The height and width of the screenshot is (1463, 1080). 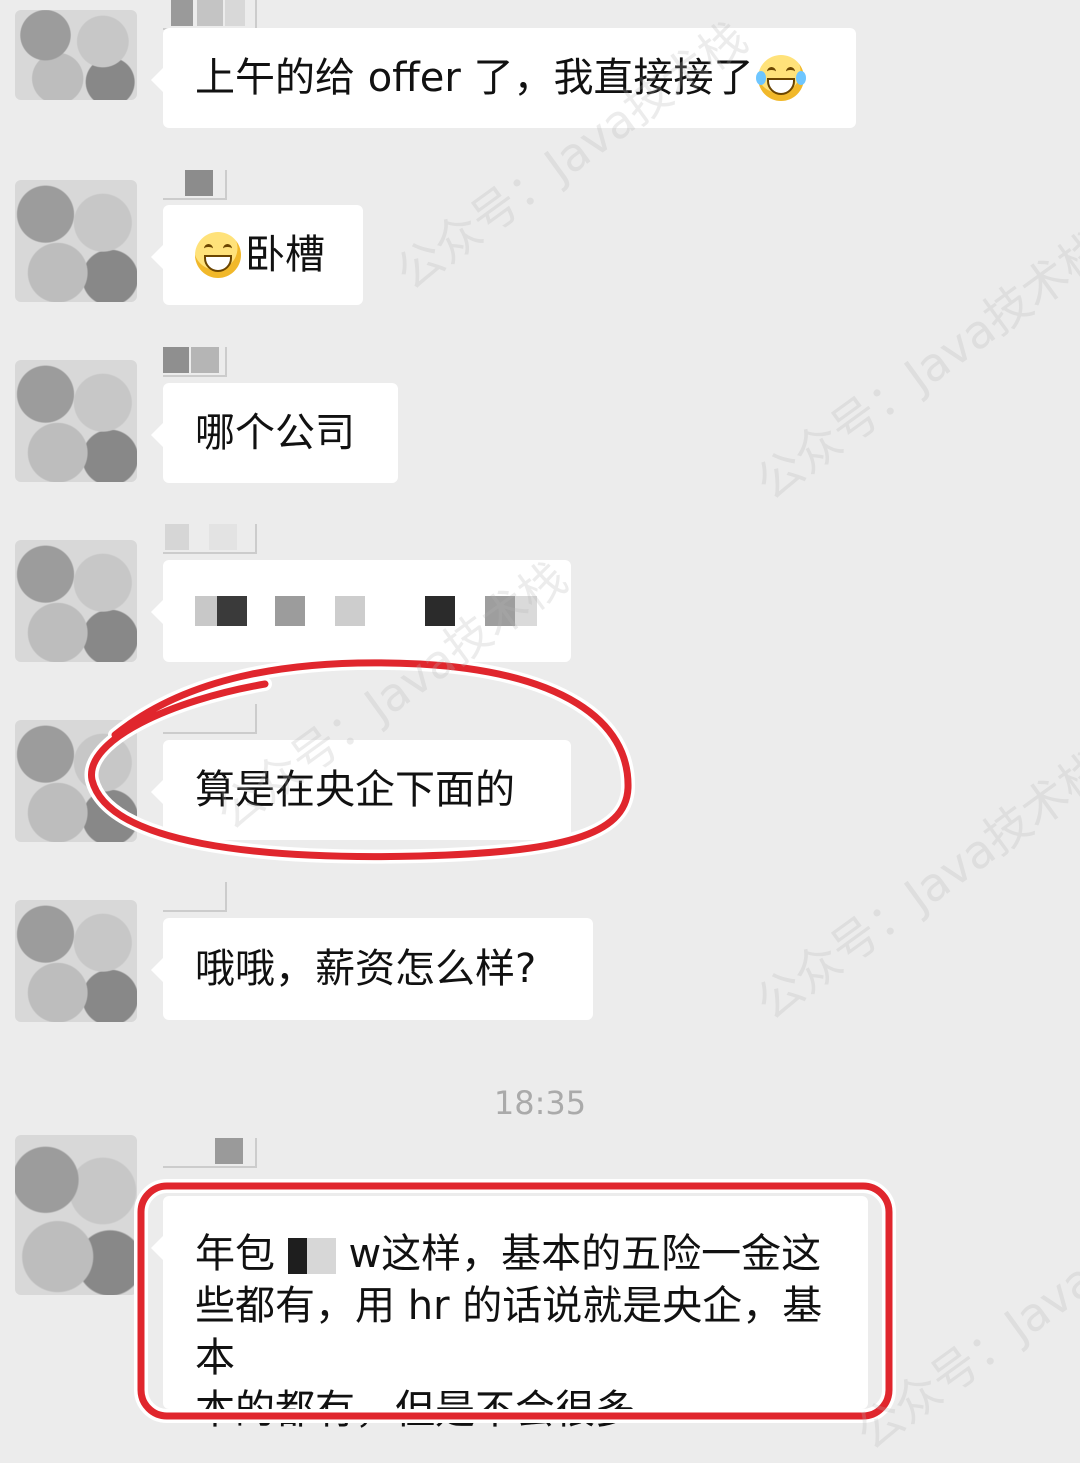 What do you see at coordinates (540, 1103) in the screenshot?
I see `message-timestamp: 18:35` at bounding box center [540, 1103].